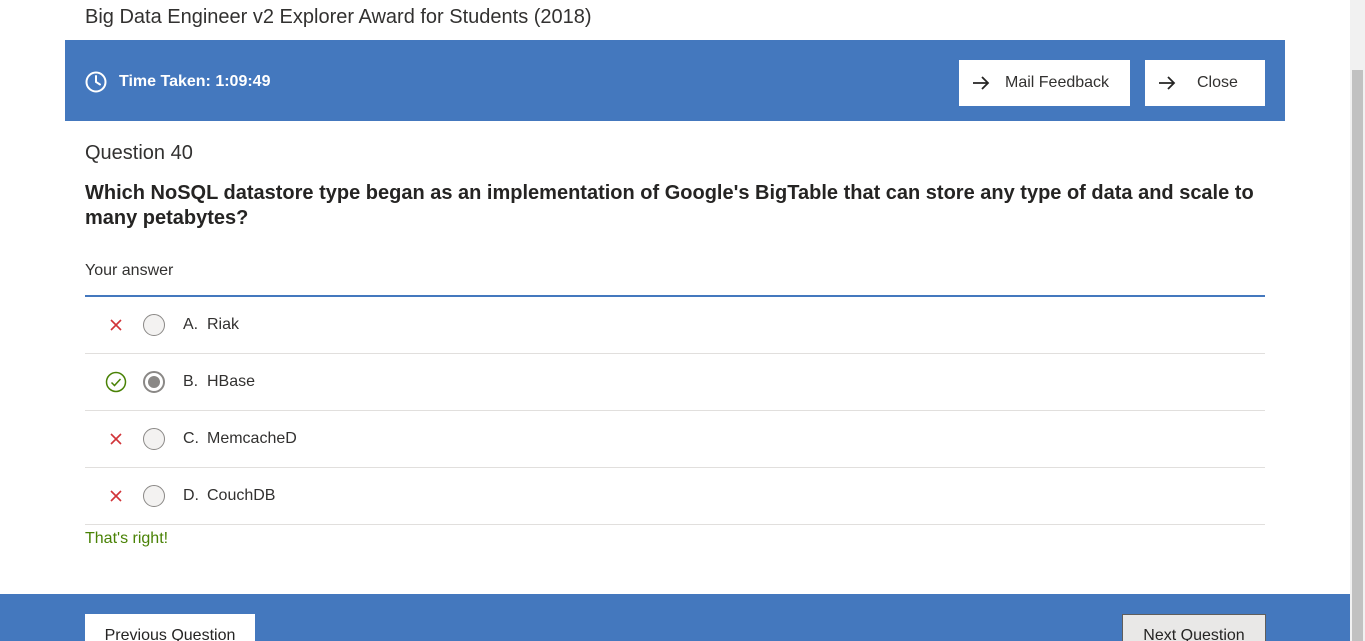 The image size is (1365, 641). I want to click on mail-feedback-button: Mail Feedback, so click(1044, 83).